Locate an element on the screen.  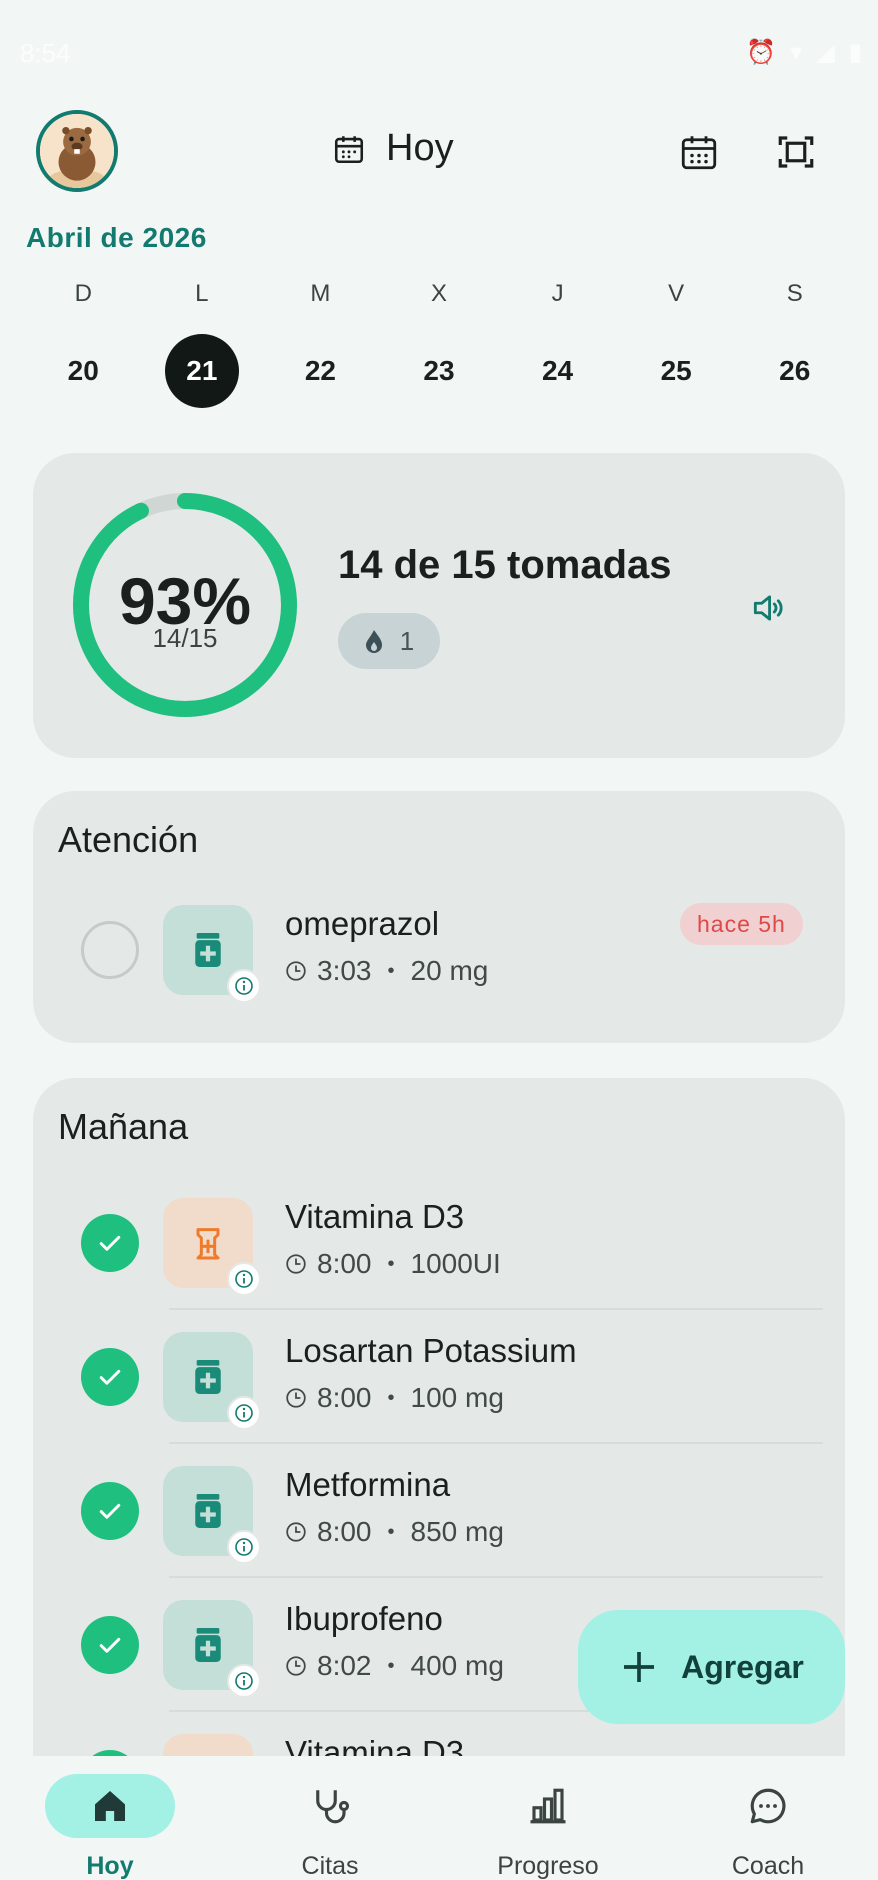
section-title-morning: Mañana is located at coordinates (123, 1126).